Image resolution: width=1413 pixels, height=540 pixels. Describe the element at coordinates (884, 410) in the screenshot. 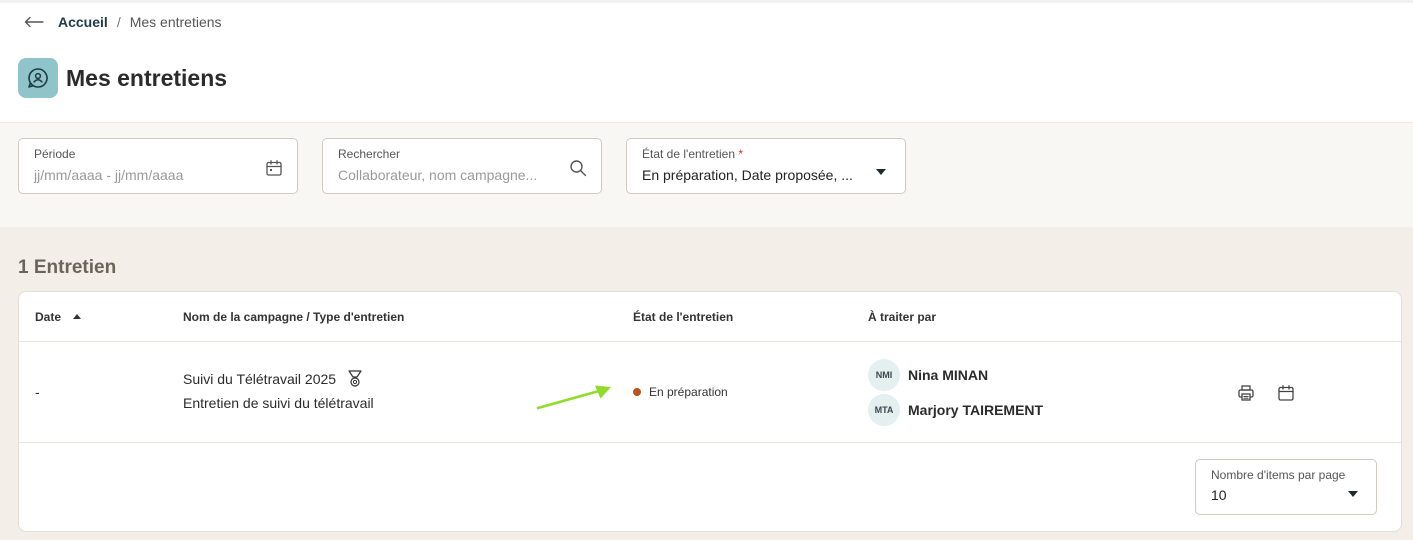

I see `avatar: MTA` at that location.